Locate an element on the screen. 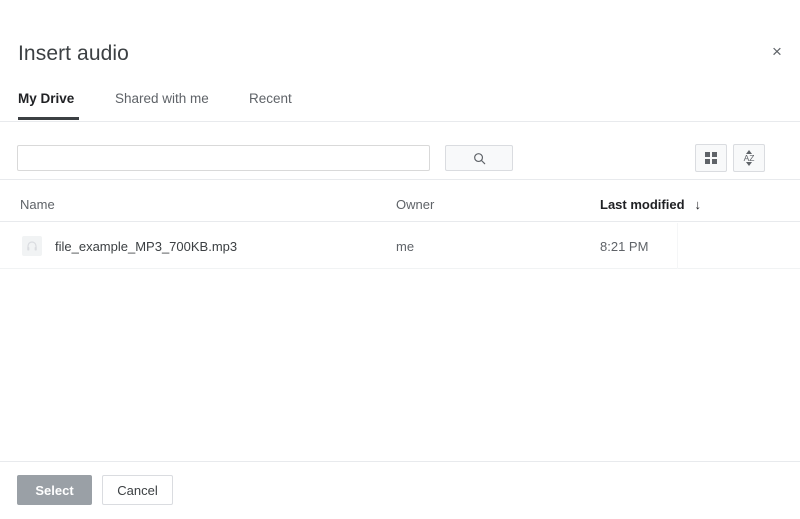 The height and width of the screenshot is (519, 800). grid-view-button is located at coordinates (711, 158).